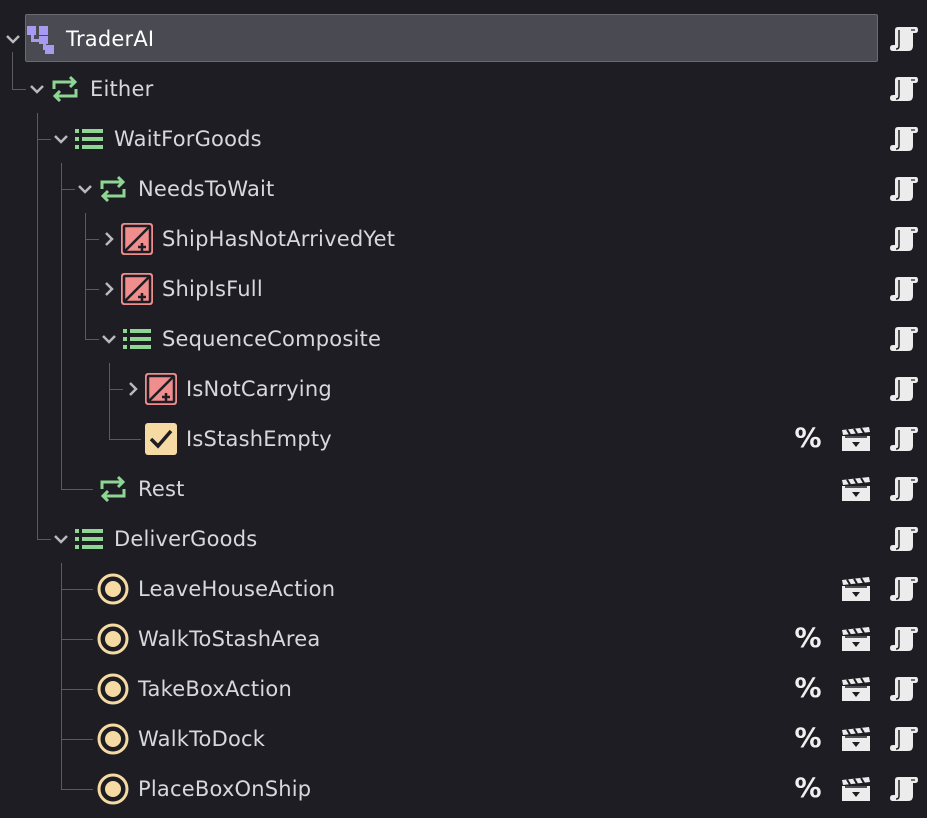 The width and height of the screenshot is (927, 818). I want to click on tree-node-label: WaitForGoods, so click(188, 139).